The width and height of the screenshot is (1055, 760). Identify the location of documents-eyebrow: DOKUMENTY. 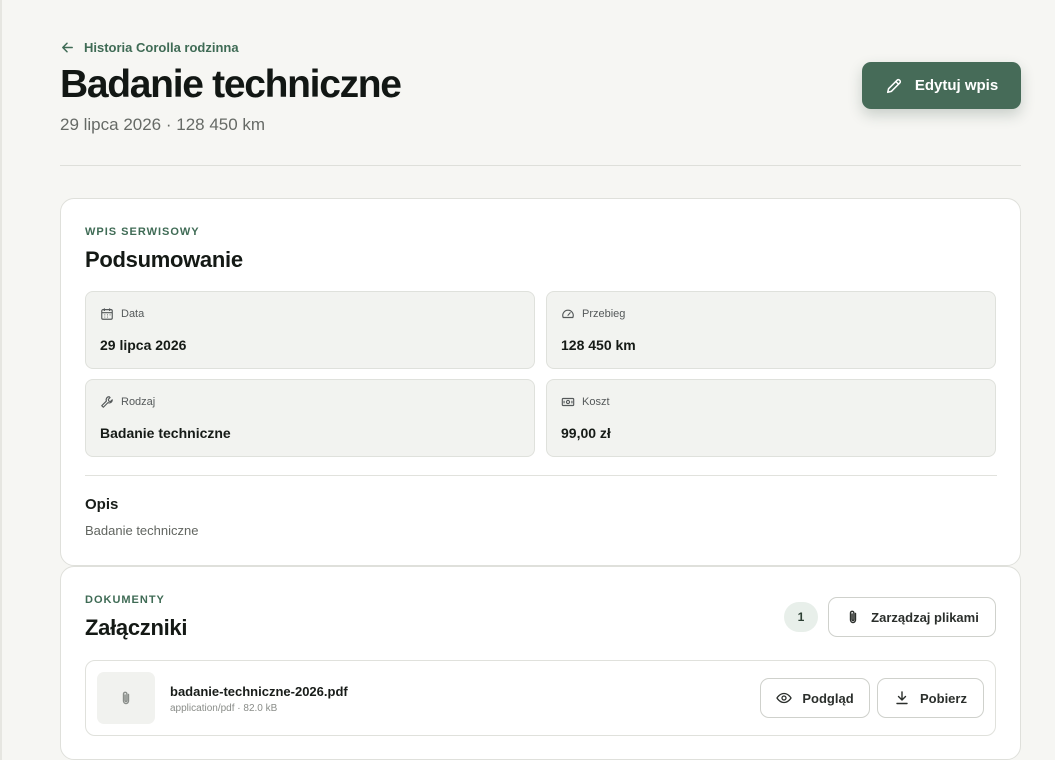
(125, 600).